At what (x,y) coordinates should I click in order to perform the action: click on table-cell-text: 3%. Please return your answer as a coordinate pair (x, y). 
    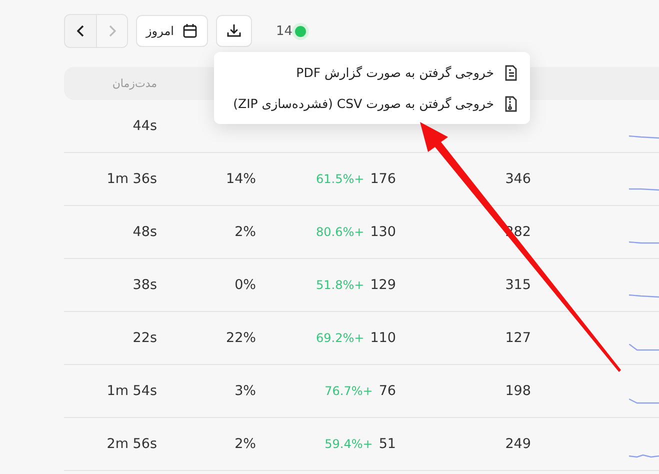
    Looking at the image, I should click on (245, 391).